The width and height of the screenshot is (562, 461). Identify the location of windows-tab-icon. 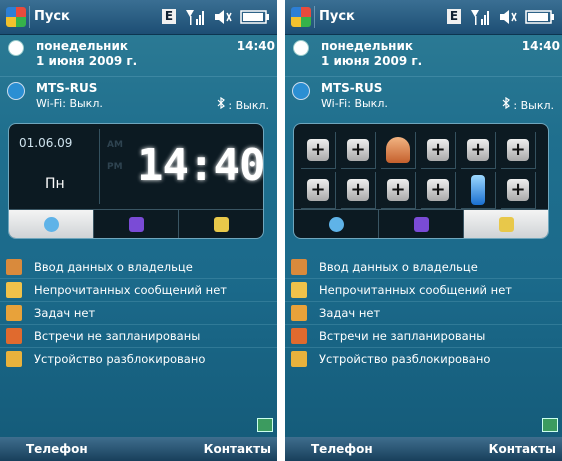
(136, 224).